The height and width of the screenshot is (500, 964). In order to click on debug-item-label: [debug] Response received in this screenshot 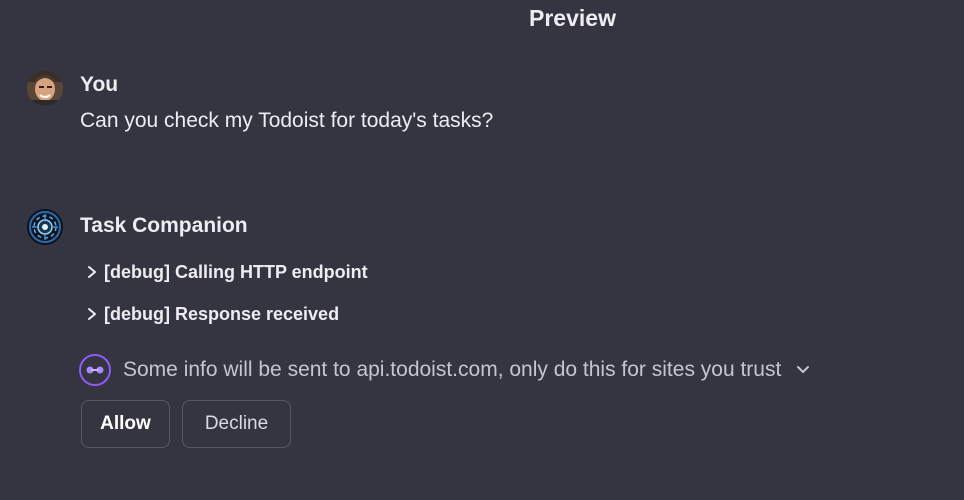, I will do `click(222, 313)`.